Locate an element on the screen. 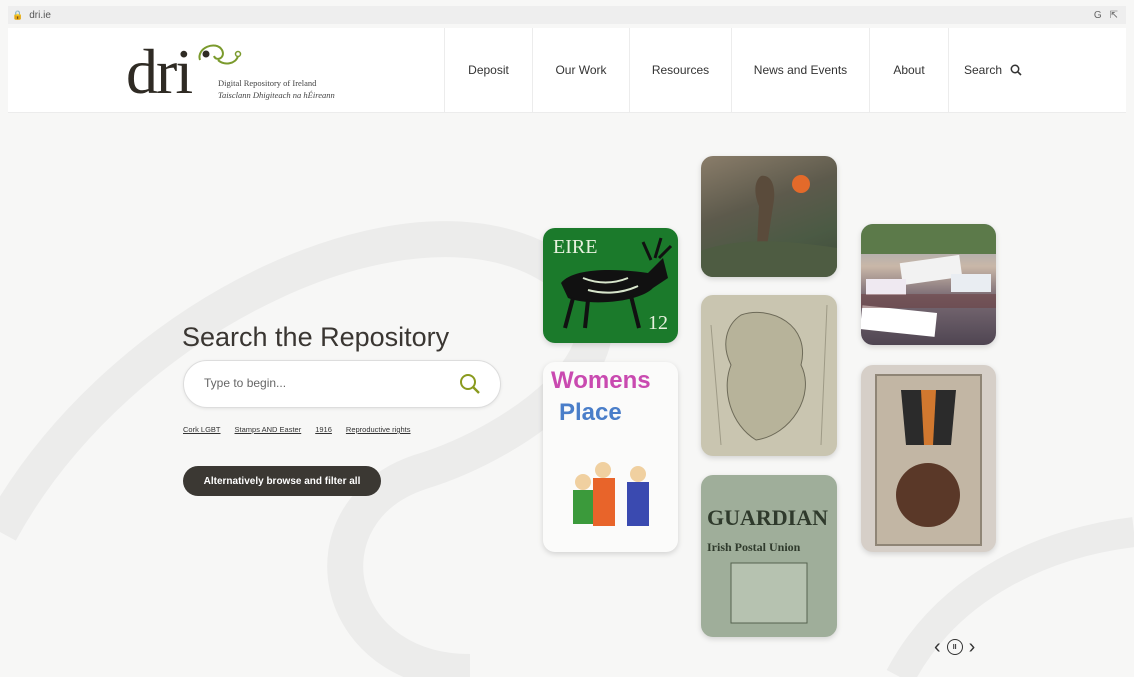  lock-icon: 🔒 is located at coordinates (18, 14).